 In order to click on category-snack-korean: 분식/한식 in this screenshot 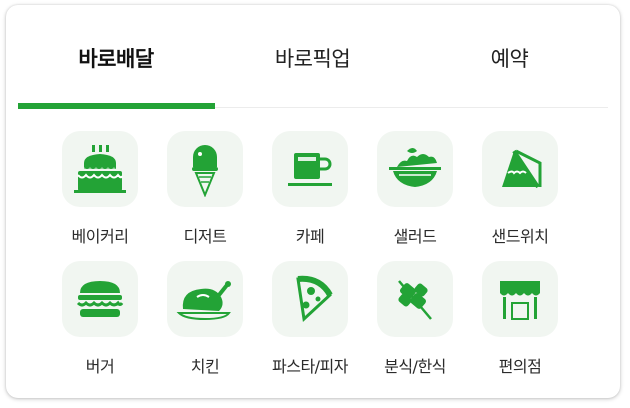, I will do `click(415, 323)`.